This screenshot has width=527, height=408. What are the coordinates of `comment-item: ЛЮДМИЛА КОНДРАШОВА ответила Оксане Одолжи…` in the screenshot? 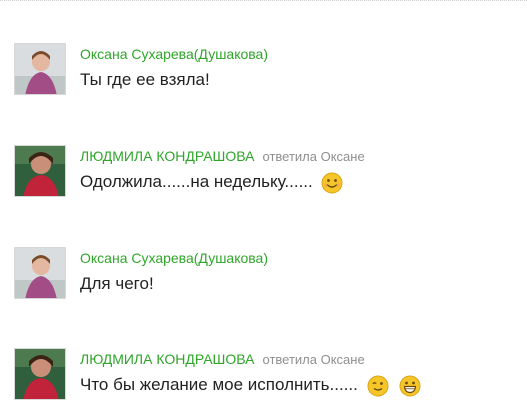 It's located at (266, 175).